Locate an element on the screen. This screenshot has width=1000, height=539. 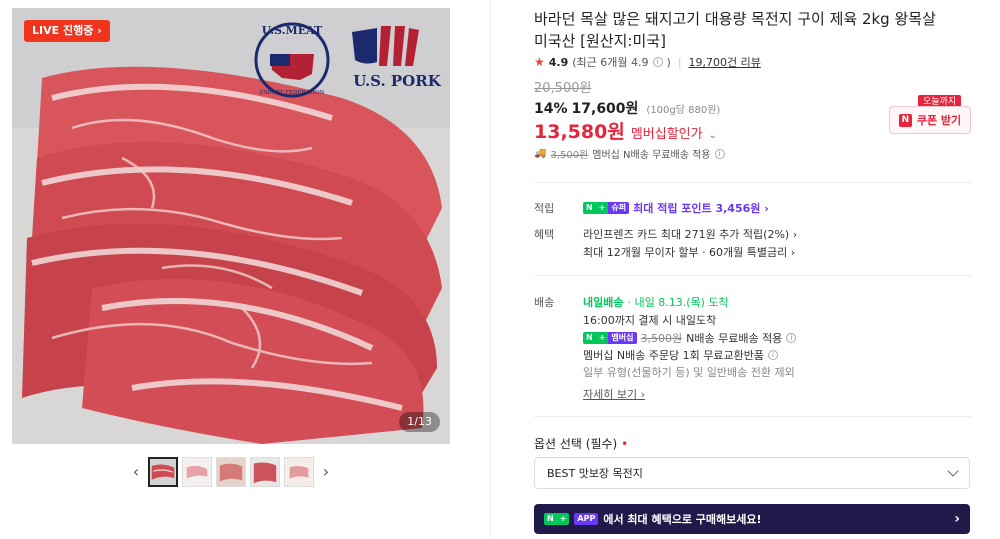
image-counter: 1/13 is located at coordinates (419, 422).